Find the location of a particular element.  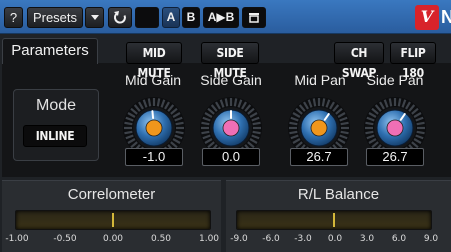

correlometer-scale: -1.00 -0.50 0.00 0.50 1.00 is located at coordinates (112, 240).